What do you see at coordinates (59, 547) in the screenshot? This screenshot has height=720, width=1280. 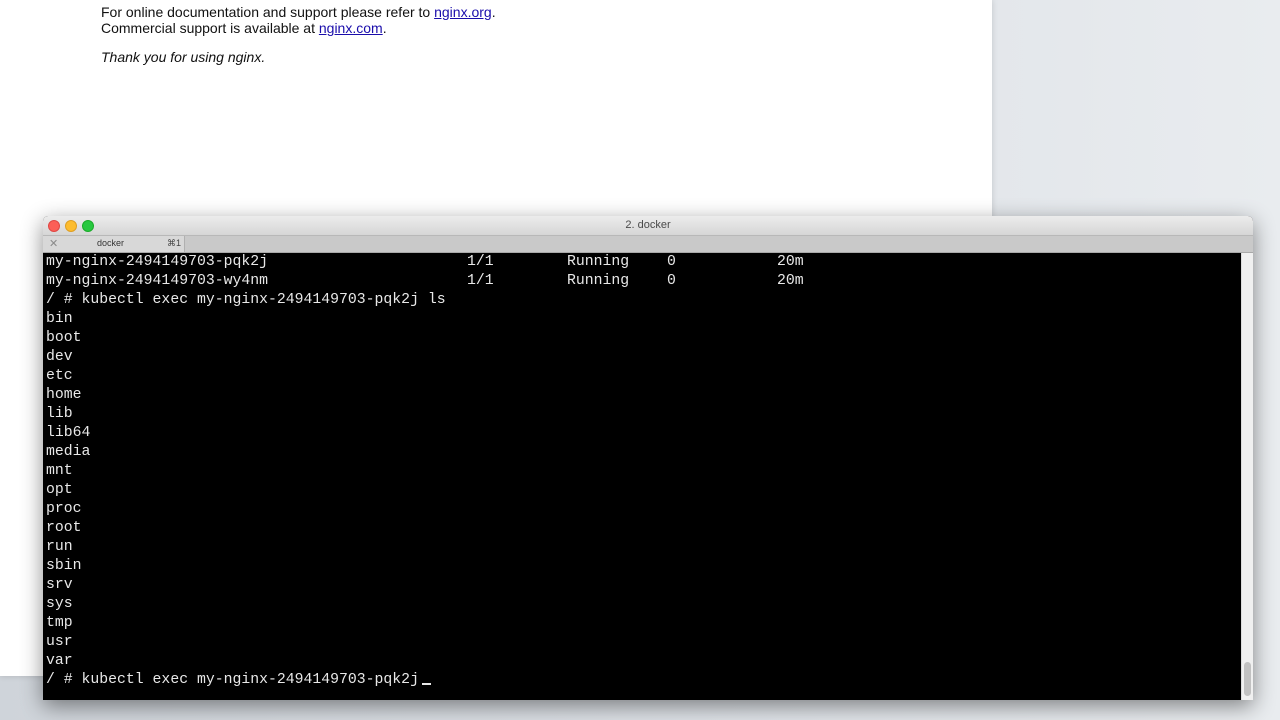 I see `listing-item: run` at bounding box center [59, 547].